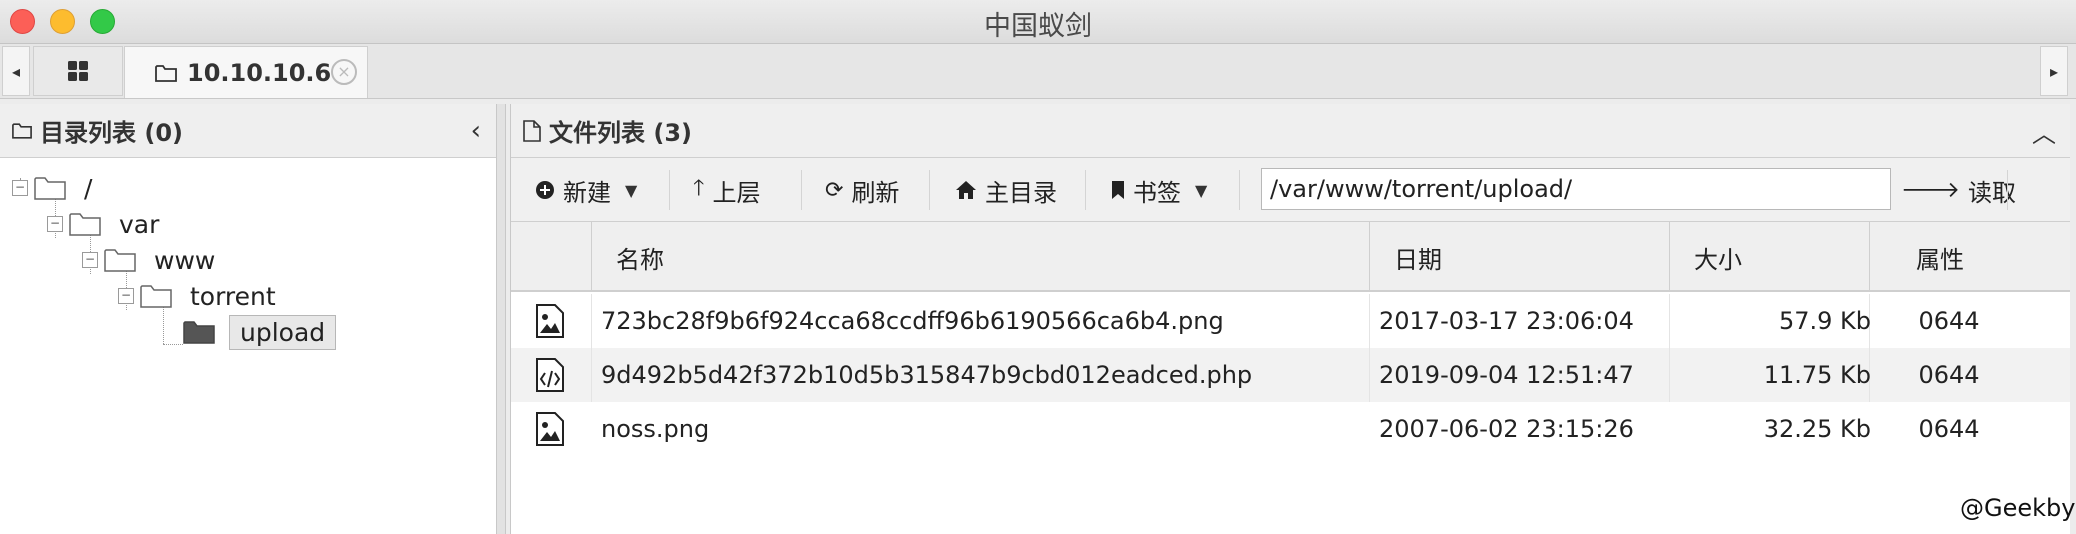  I want to click on tree-item-label: www, so click(185, 260).